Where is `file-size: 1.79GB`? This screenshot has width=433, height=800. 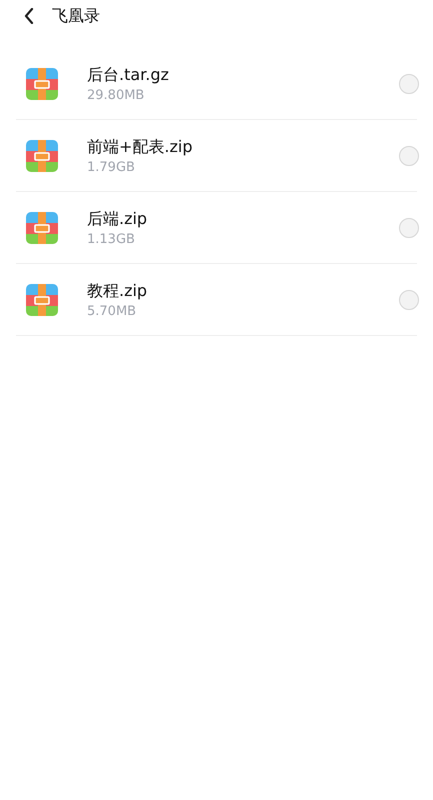 file-size: 1.79GB is located at coordinates (111, 167).